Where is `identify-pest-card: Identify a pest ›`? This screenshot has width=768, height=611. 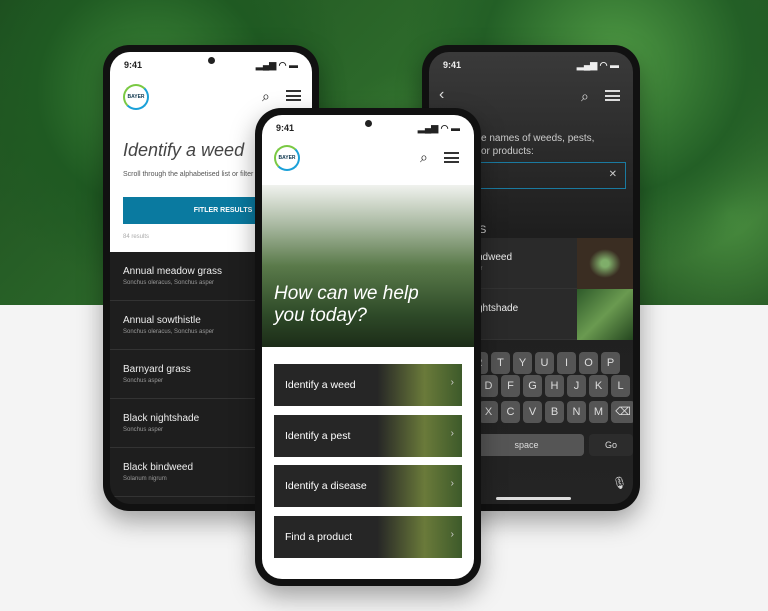 identify-pest-card: Identify a pest › is located at coordinates (368, 436).